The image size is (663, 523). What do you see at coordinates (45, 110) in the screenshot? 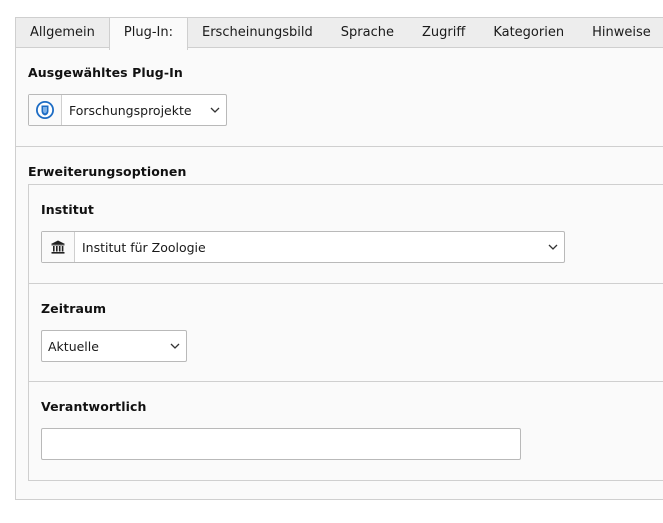
I see `plugin-shield-icon` at bounding box center [45, 110].